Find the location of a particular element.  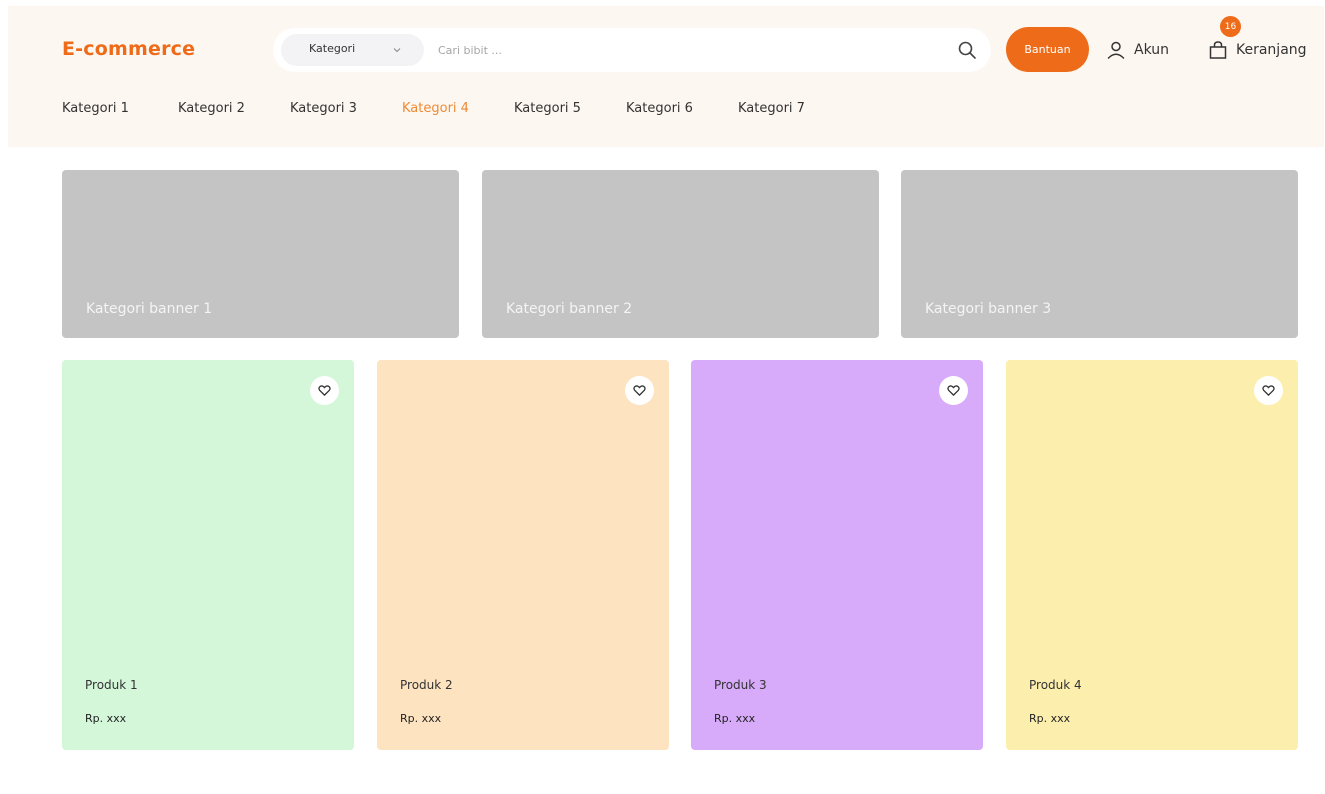

account-link: Akun is located at coordinates (1137, 50).